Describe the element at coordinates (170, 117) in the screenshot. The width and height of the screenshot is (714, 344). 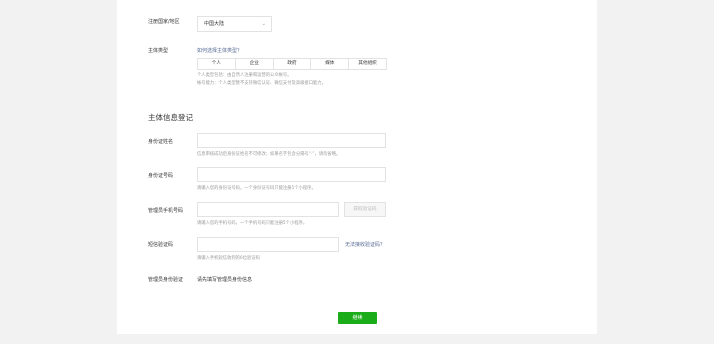
I see `section-title: 主体信息登记` at that location.